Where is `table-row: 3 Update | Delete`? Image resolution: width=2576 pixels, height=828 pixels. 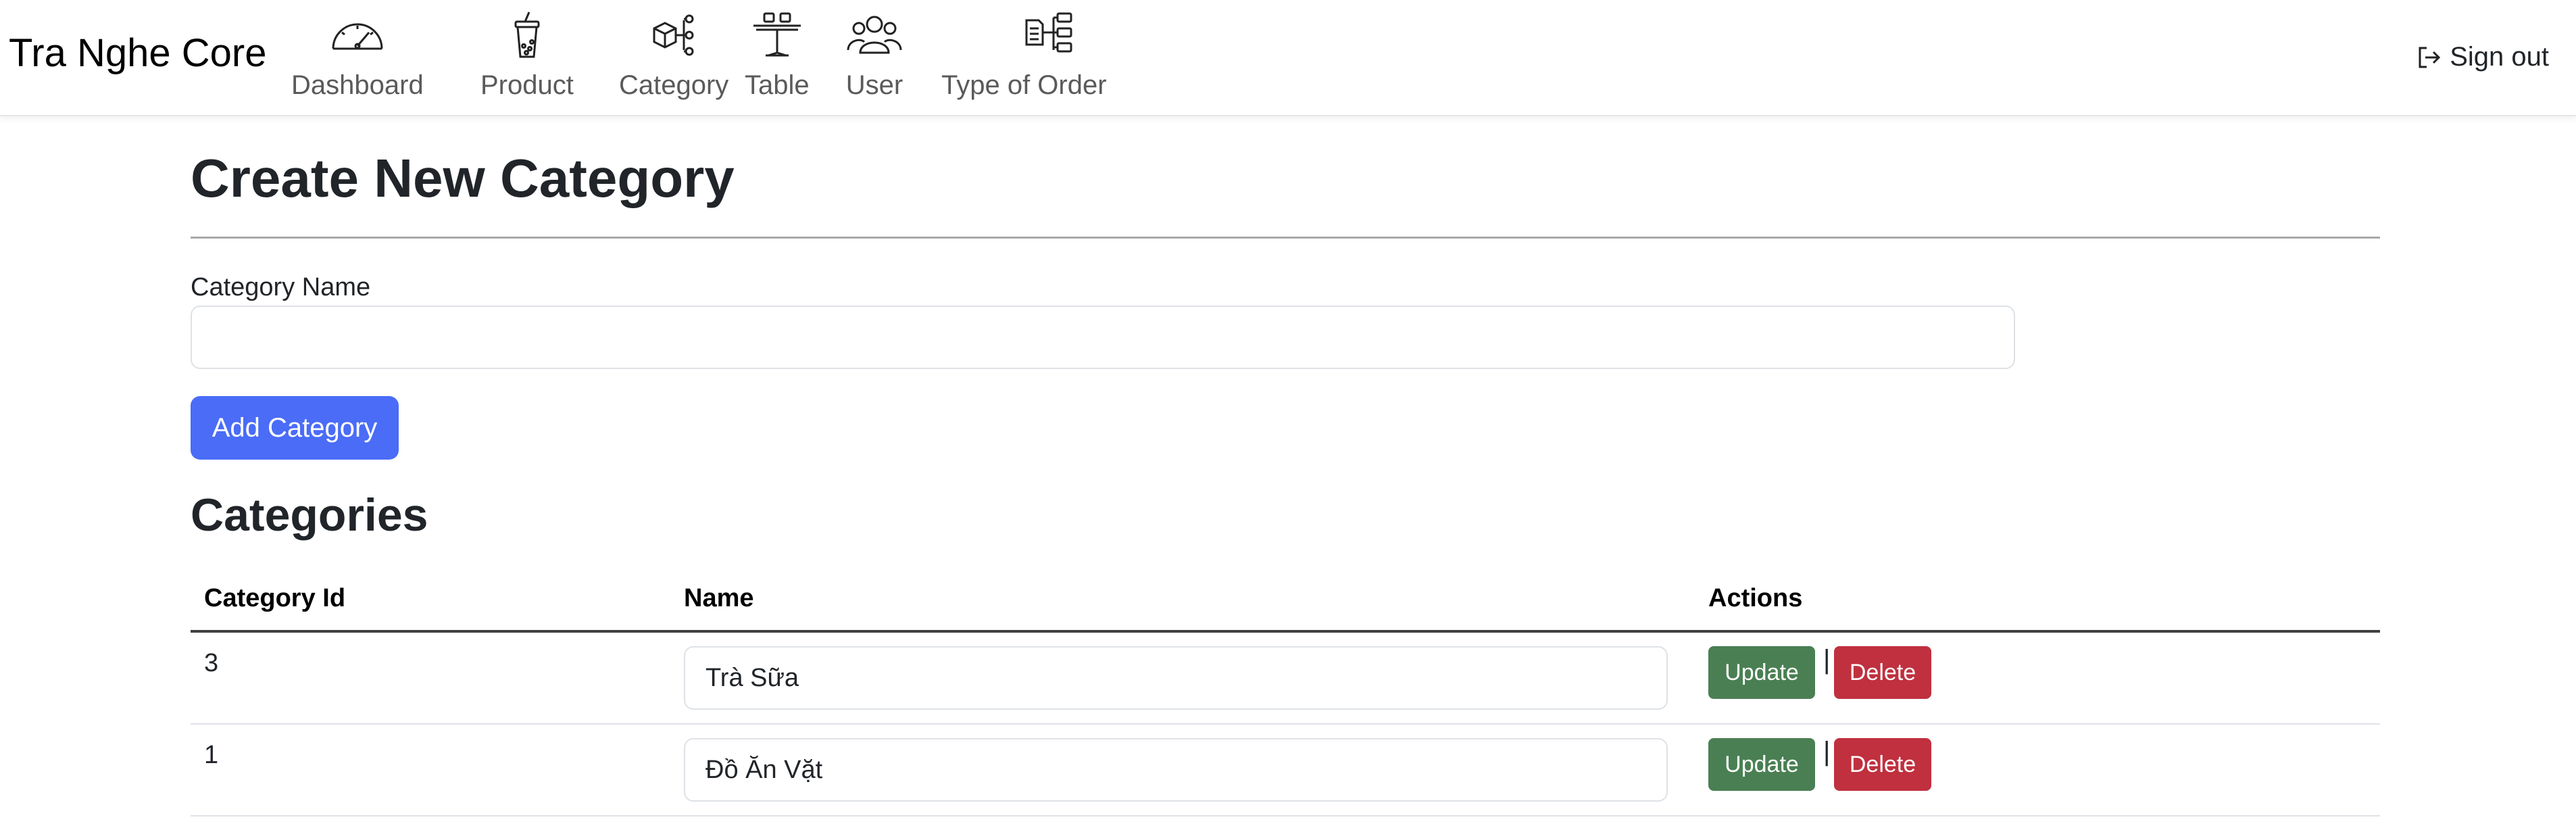
table-row: 3 Update | Delete is located at coordinates (1285, 679).